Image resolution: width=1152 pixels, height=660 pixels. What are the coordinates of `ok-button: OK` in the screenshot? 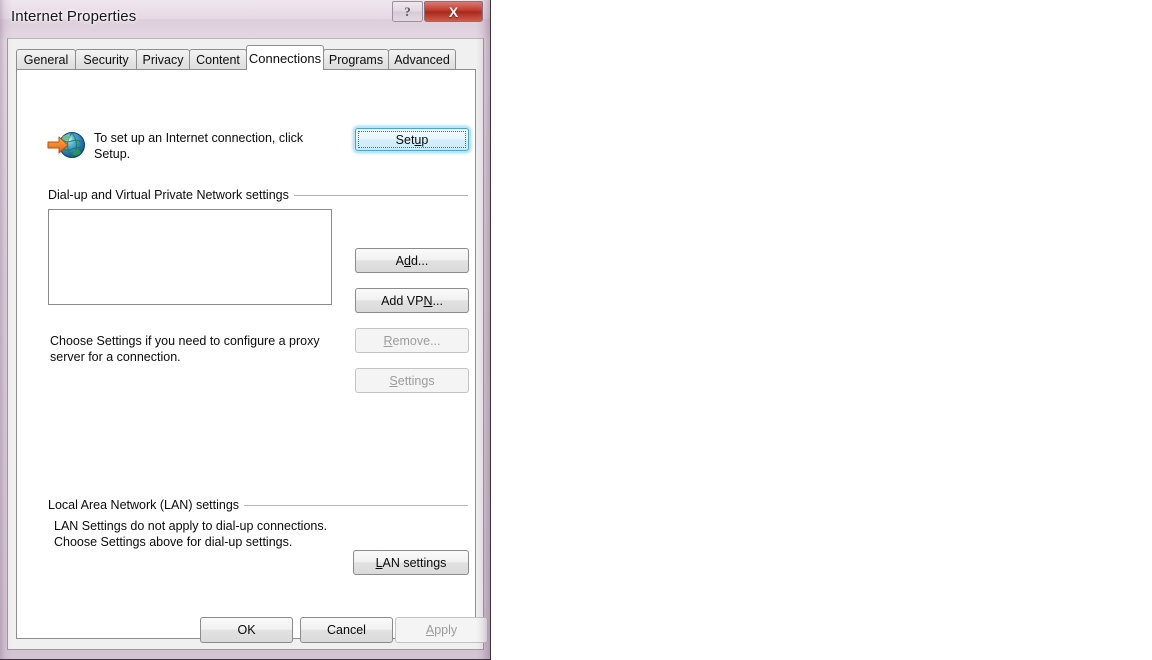 It's located at (246, 630).